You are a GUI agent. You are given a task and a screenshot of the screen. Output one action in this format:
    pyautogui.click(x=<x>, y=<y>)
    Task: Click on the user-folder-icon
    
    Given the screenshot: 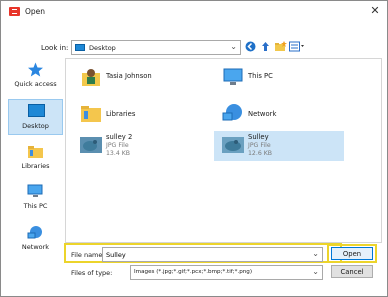 What is the action you would take?
    pyautogui.click(x=91, y=77)
    